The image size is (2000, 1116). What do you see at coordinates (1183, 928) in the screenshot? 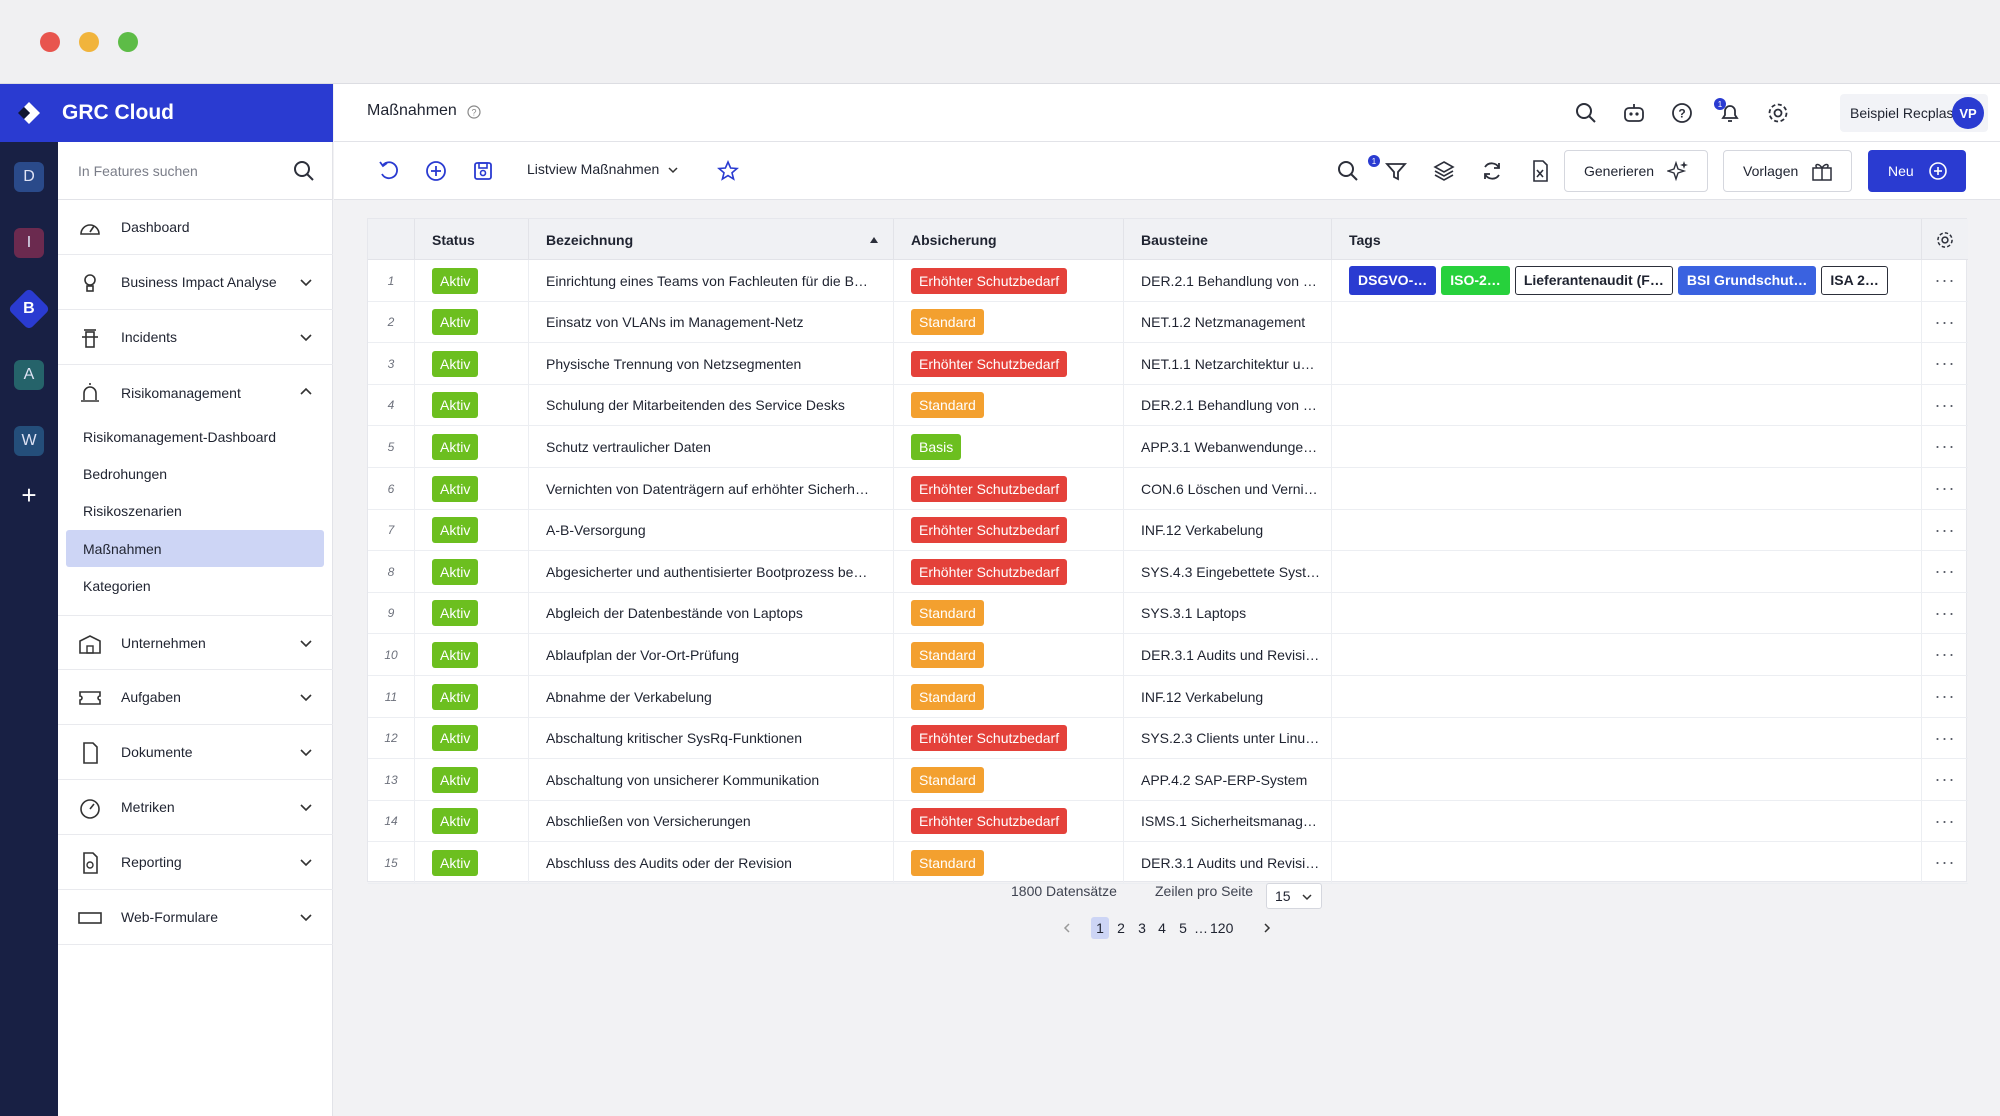
I see `page-5: 5` at bounding box center [1183, 928].